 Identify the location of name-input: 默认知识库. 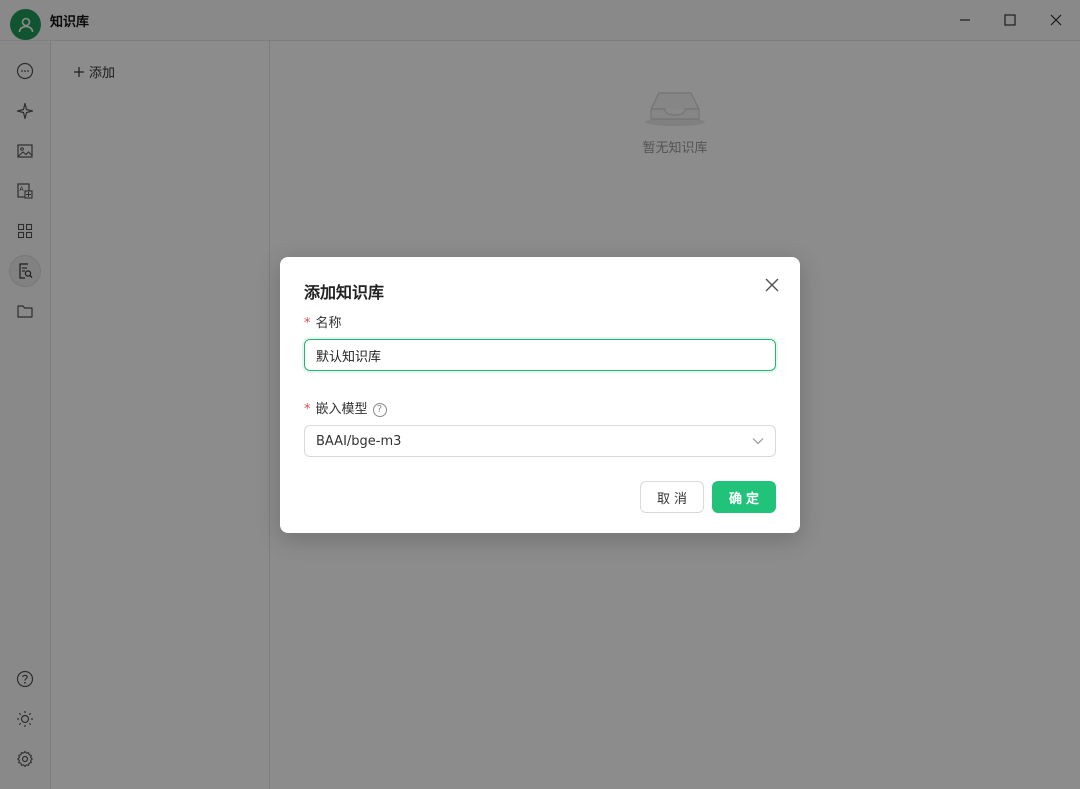
(540, 355).